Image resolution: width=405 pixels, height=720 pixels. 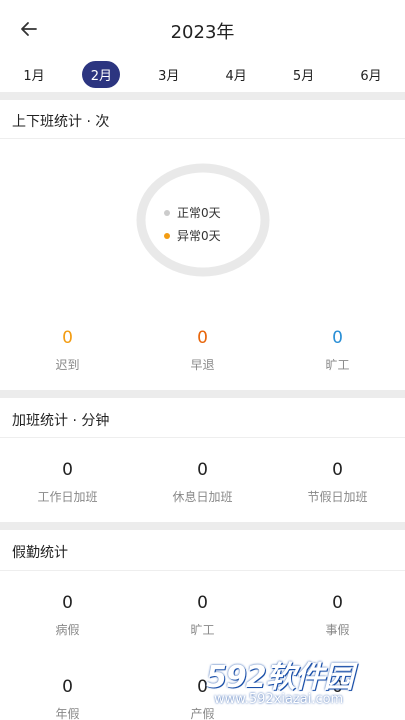 What do you see at coordinates (280, 677) in the screenshot?
I see `watermark-logo: 592软件园` at bounding box center [280, 677].